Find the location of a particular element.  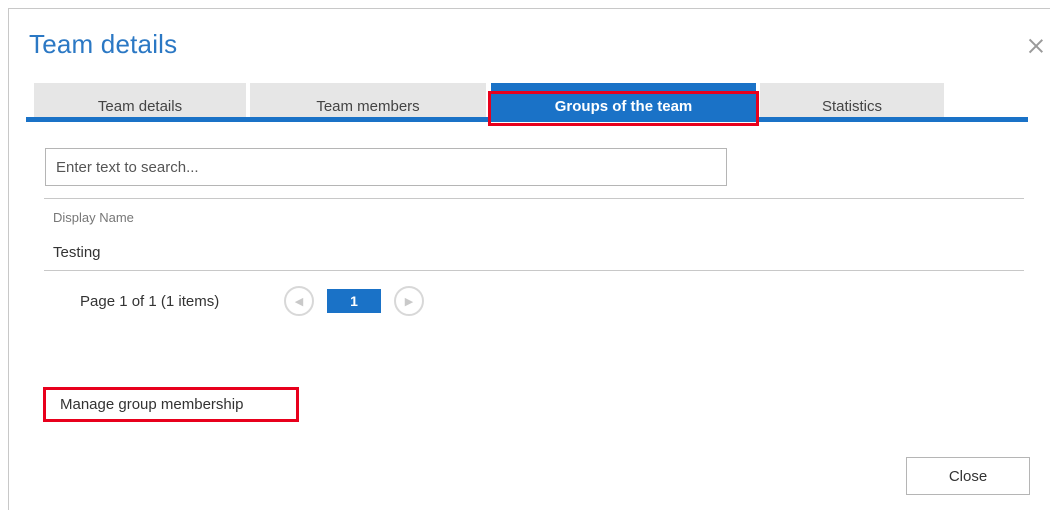

close-icon is located at coordinates (1036, 46).